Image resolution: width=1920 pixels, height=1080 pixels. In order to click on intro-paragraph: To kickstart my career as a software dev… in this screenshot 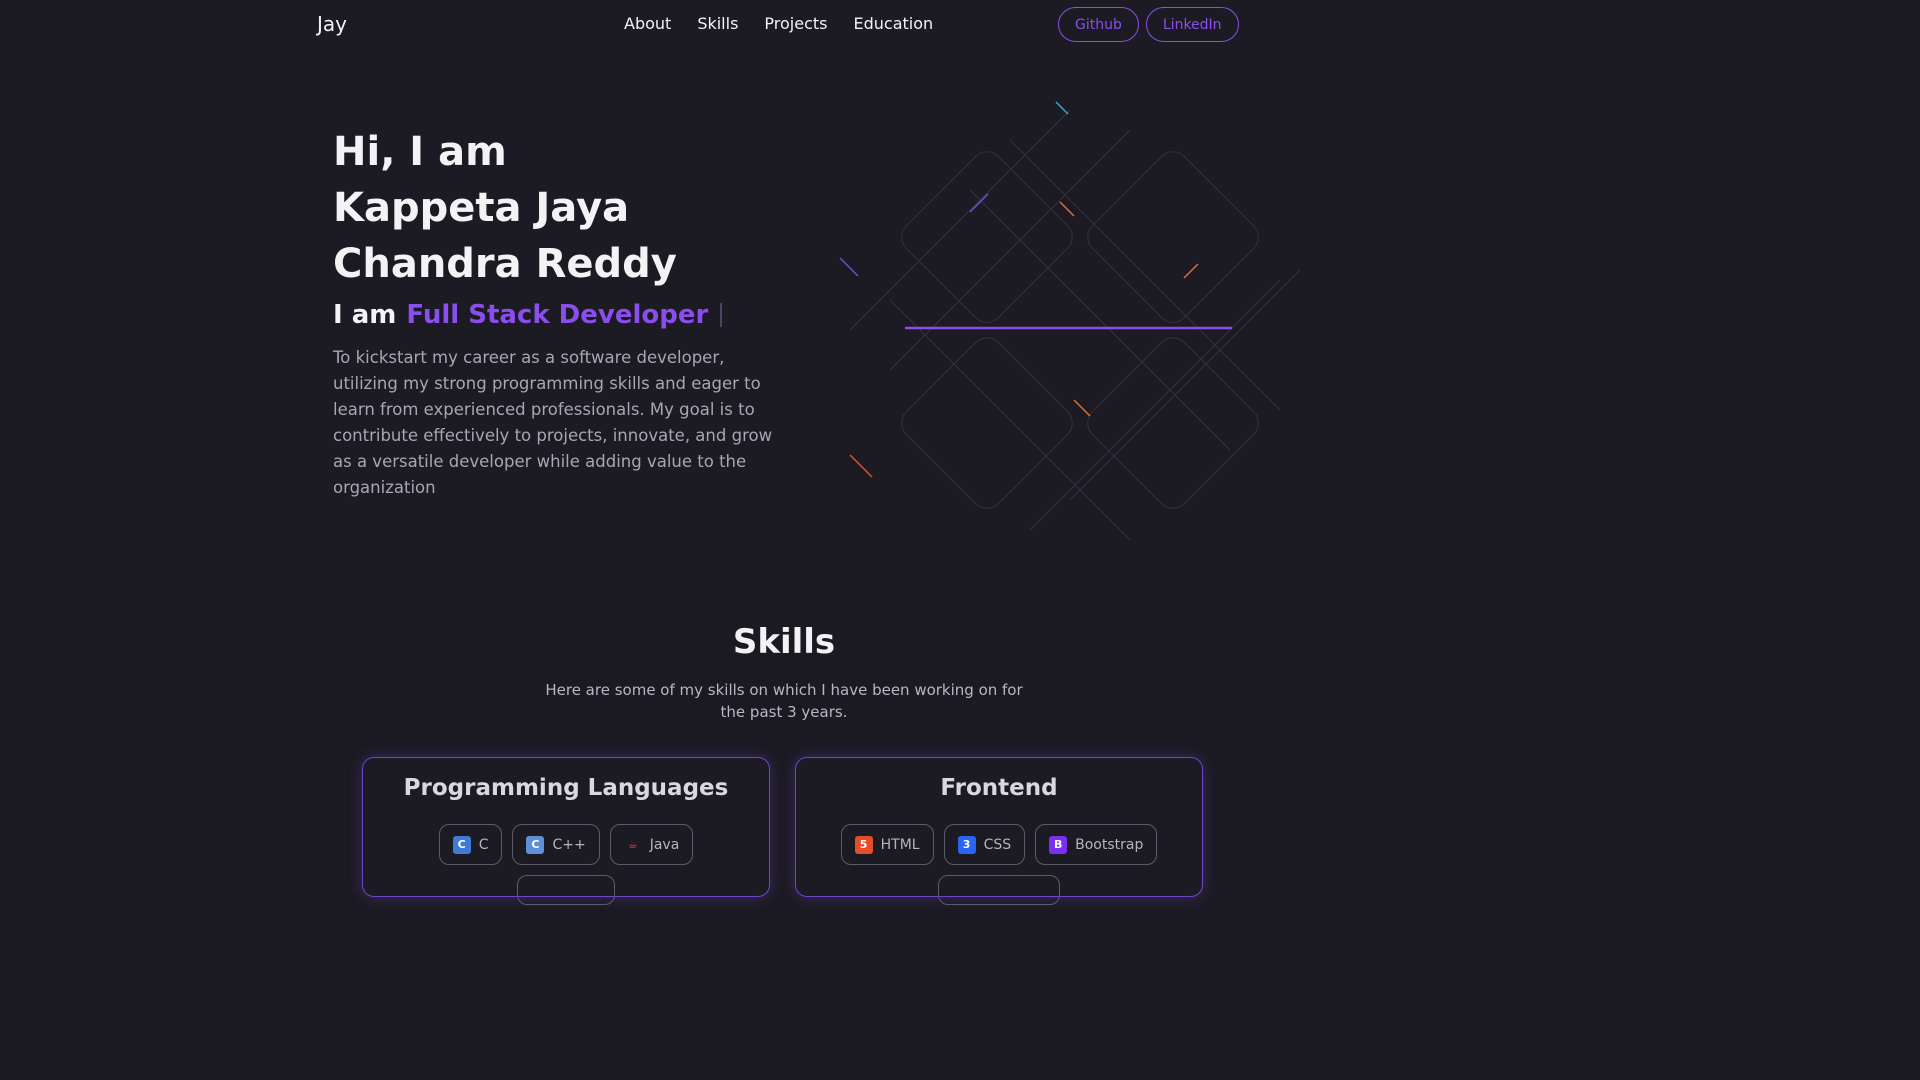, I will do `click(553, 422)`.